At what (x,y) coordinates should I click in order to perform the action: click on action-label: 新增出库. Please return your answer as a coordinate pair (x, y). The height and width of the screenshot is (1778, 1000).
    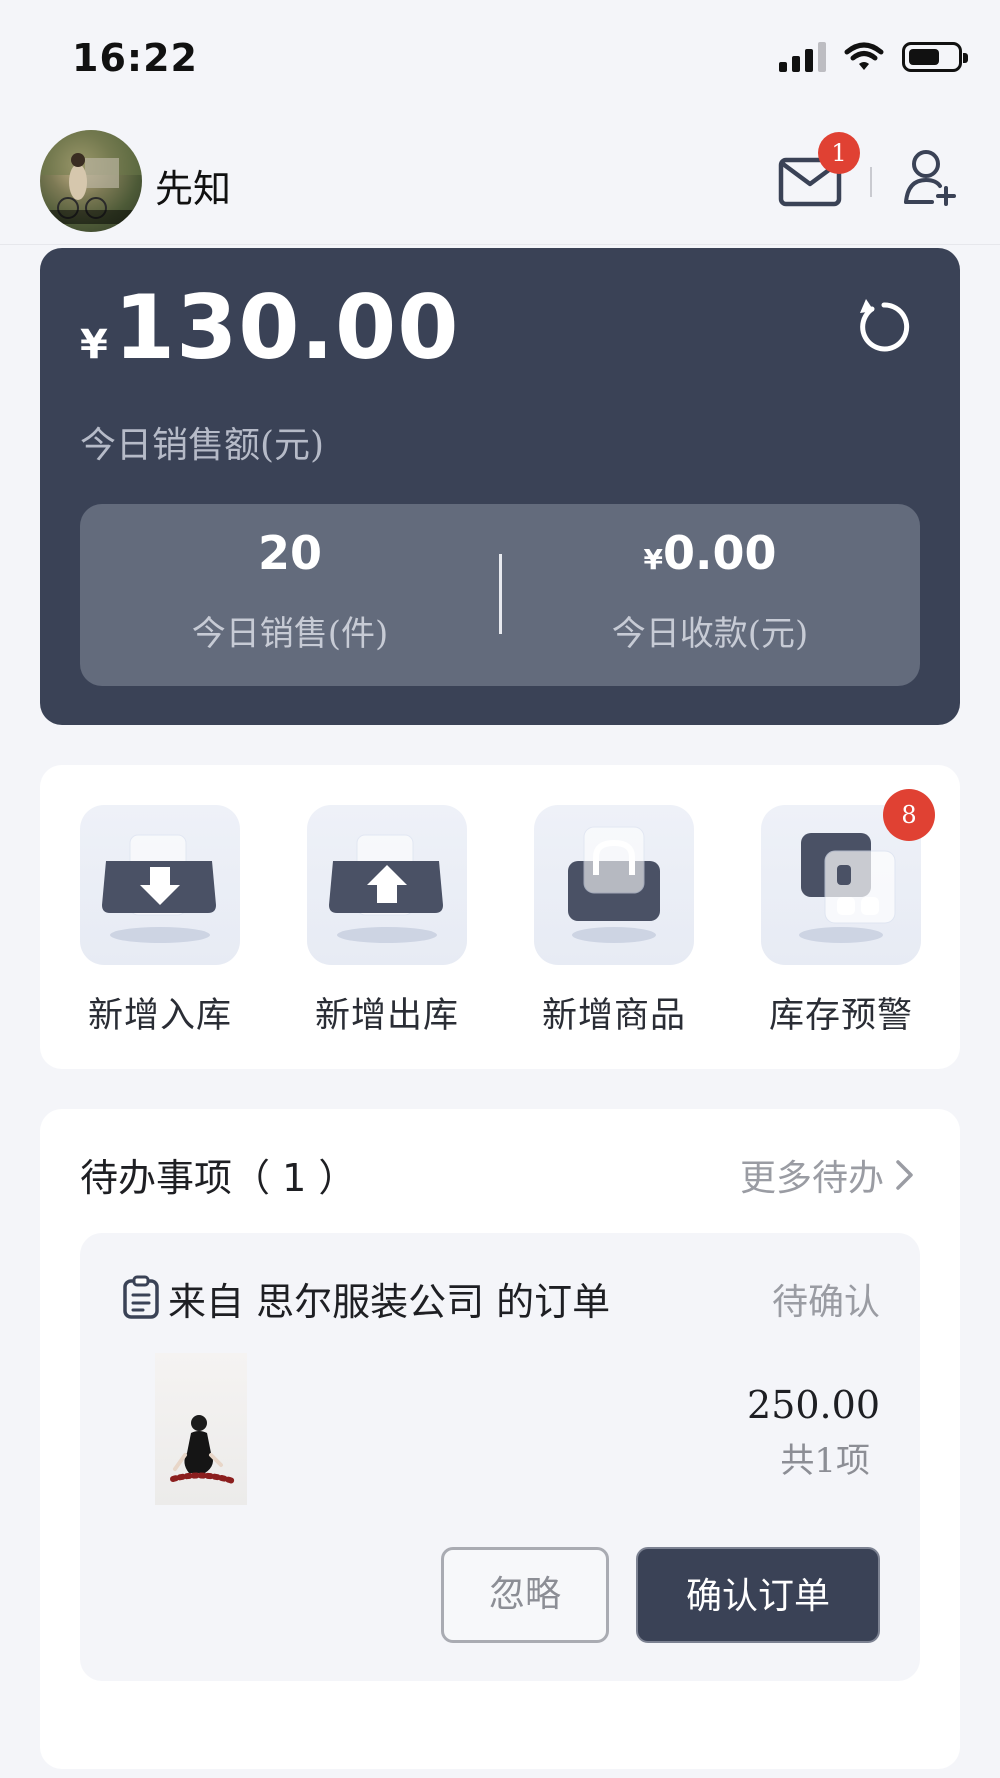
    Looking at the image, I should click on (386, 1016).